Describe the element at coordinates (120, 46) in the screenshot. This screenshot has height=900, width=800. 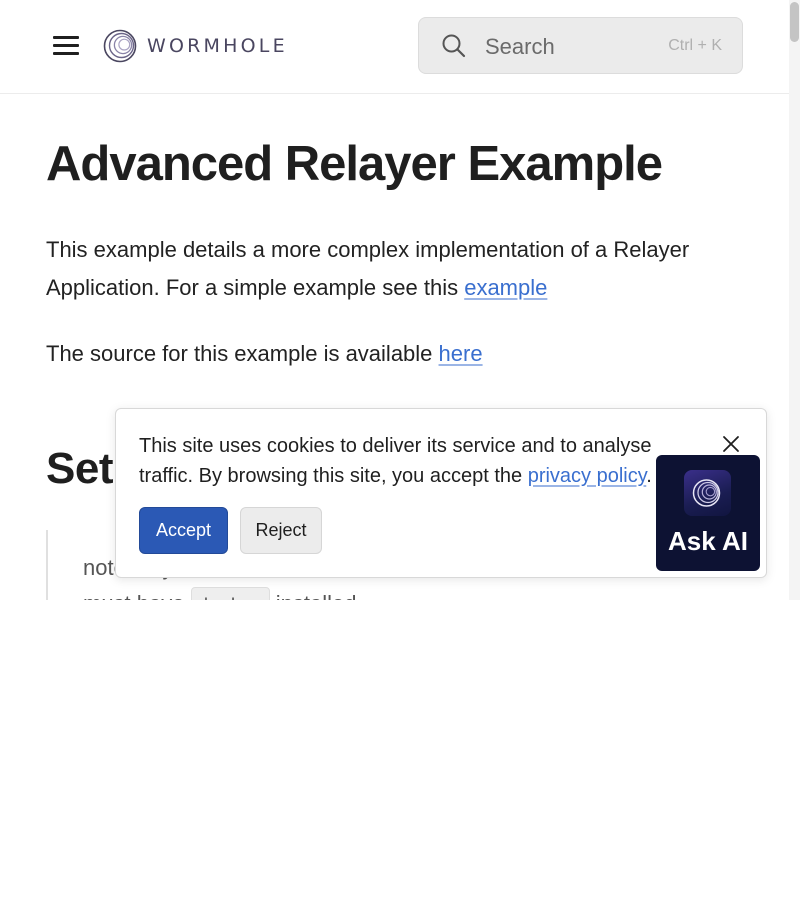
I see `wormhole-logo-icon` at that location.